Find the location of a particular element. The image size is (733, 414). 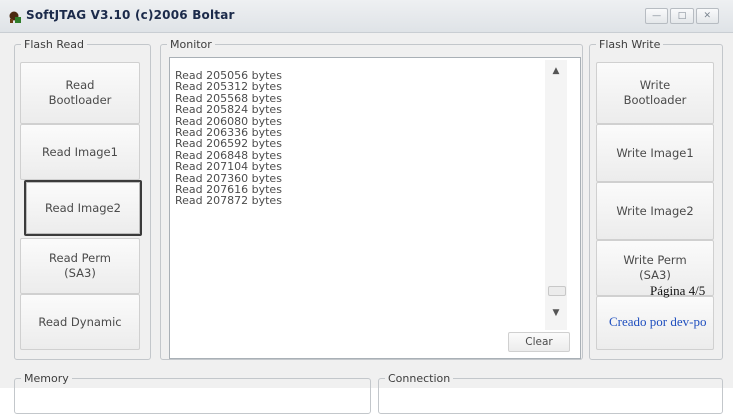

window-controls: — □ ✕ is located at coordinates (682, 16).